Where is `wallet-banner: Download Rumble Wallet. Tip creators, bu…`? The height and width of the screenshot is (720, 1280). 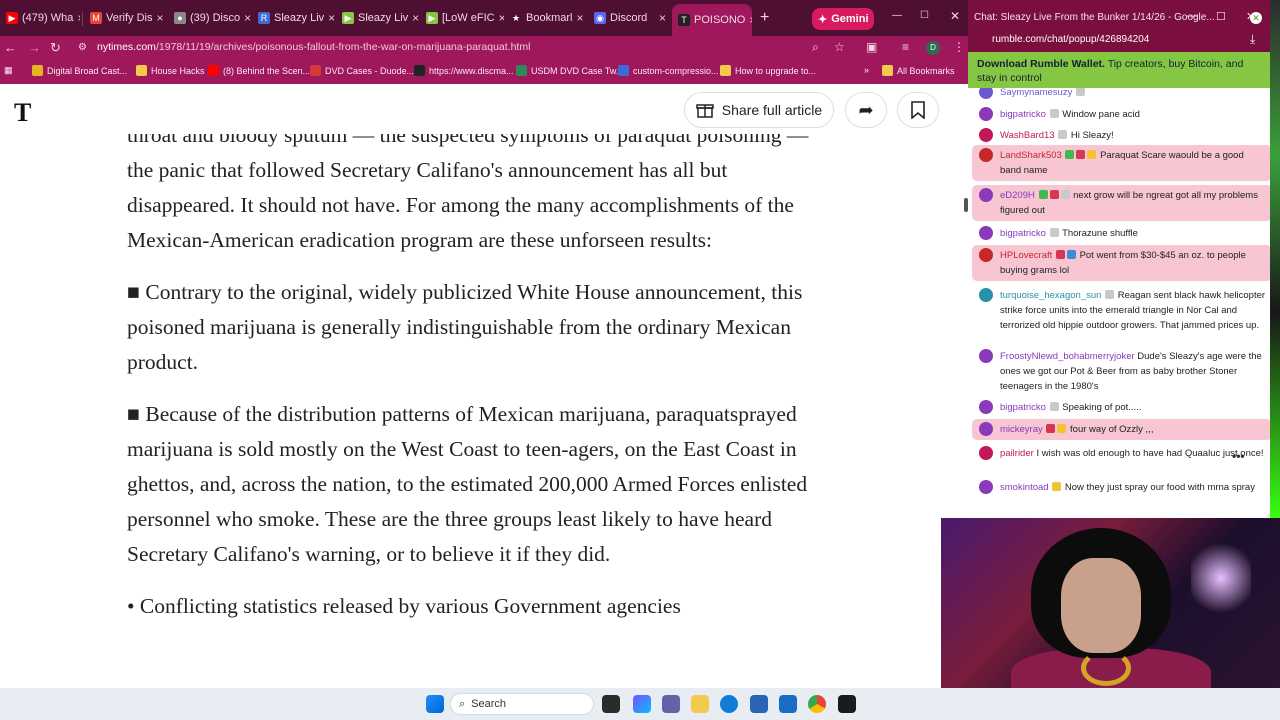 wallet-banner: Download Rumble Wallet. Tip creators, bu… is located at coordinates (1124, 70).